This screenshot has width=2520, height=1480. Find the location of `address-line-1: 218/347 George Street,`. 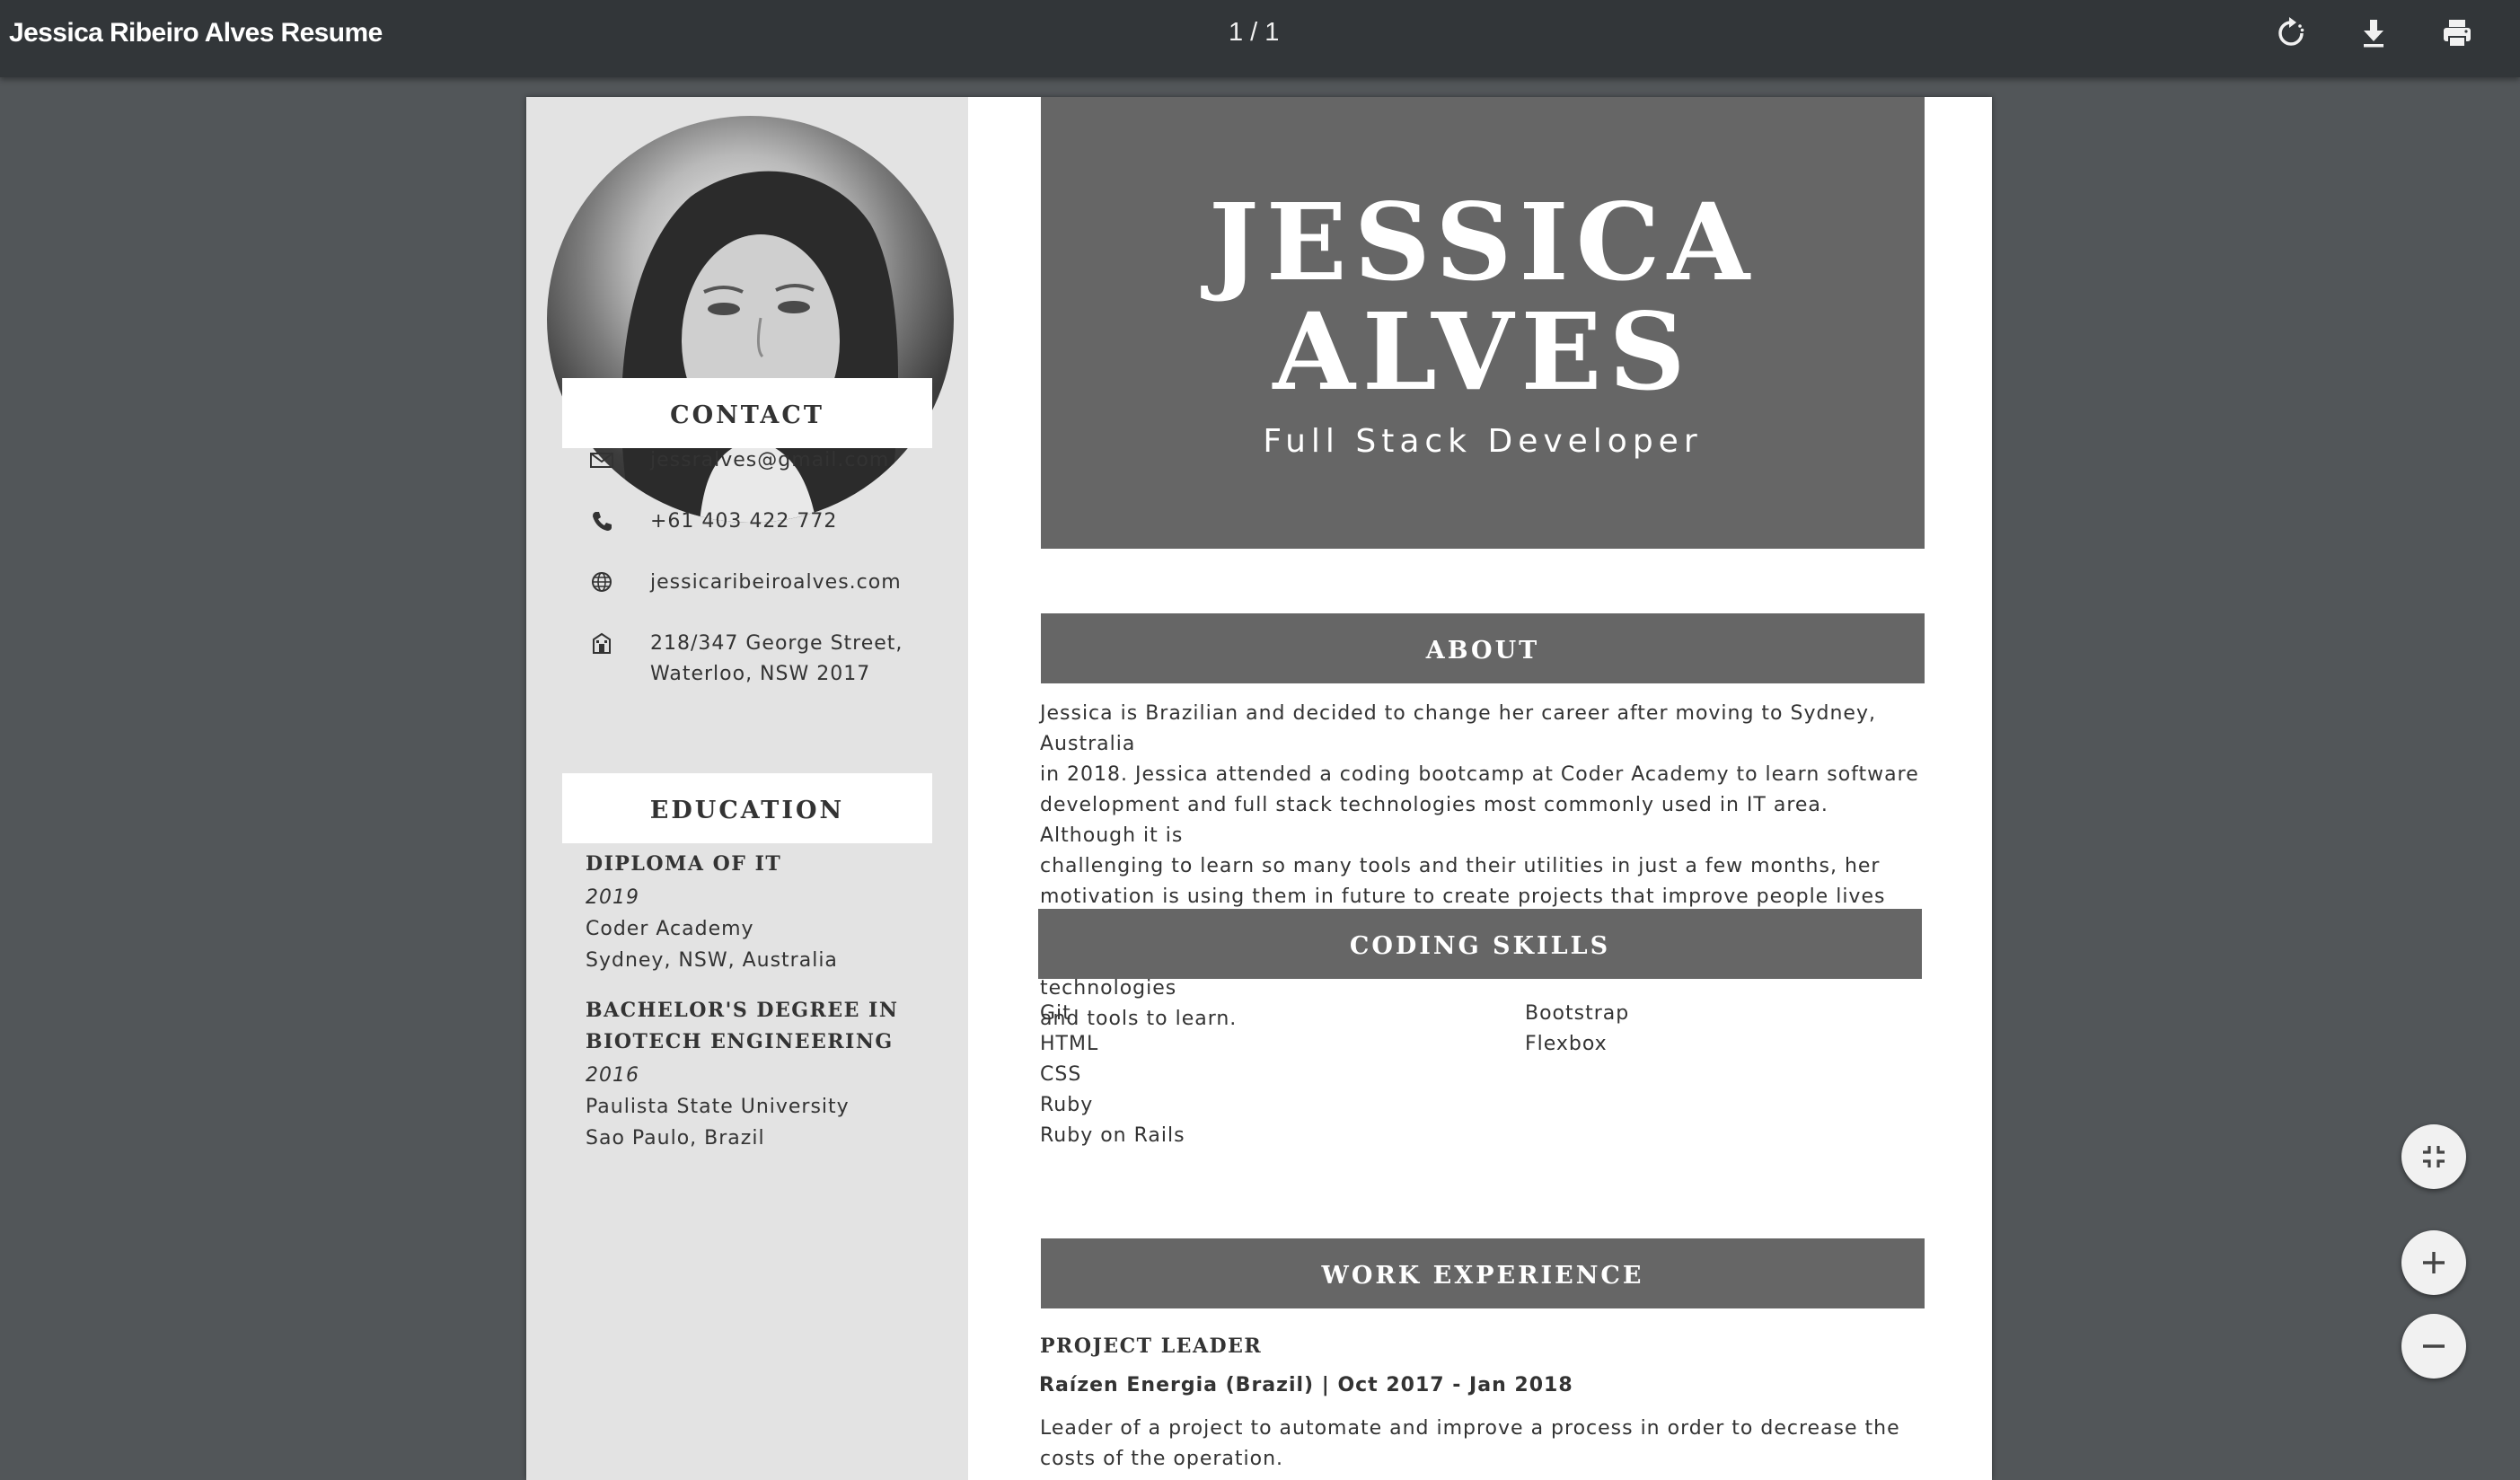

address-line-1: 218/347 George Street, is located at coordinates (776, 643).